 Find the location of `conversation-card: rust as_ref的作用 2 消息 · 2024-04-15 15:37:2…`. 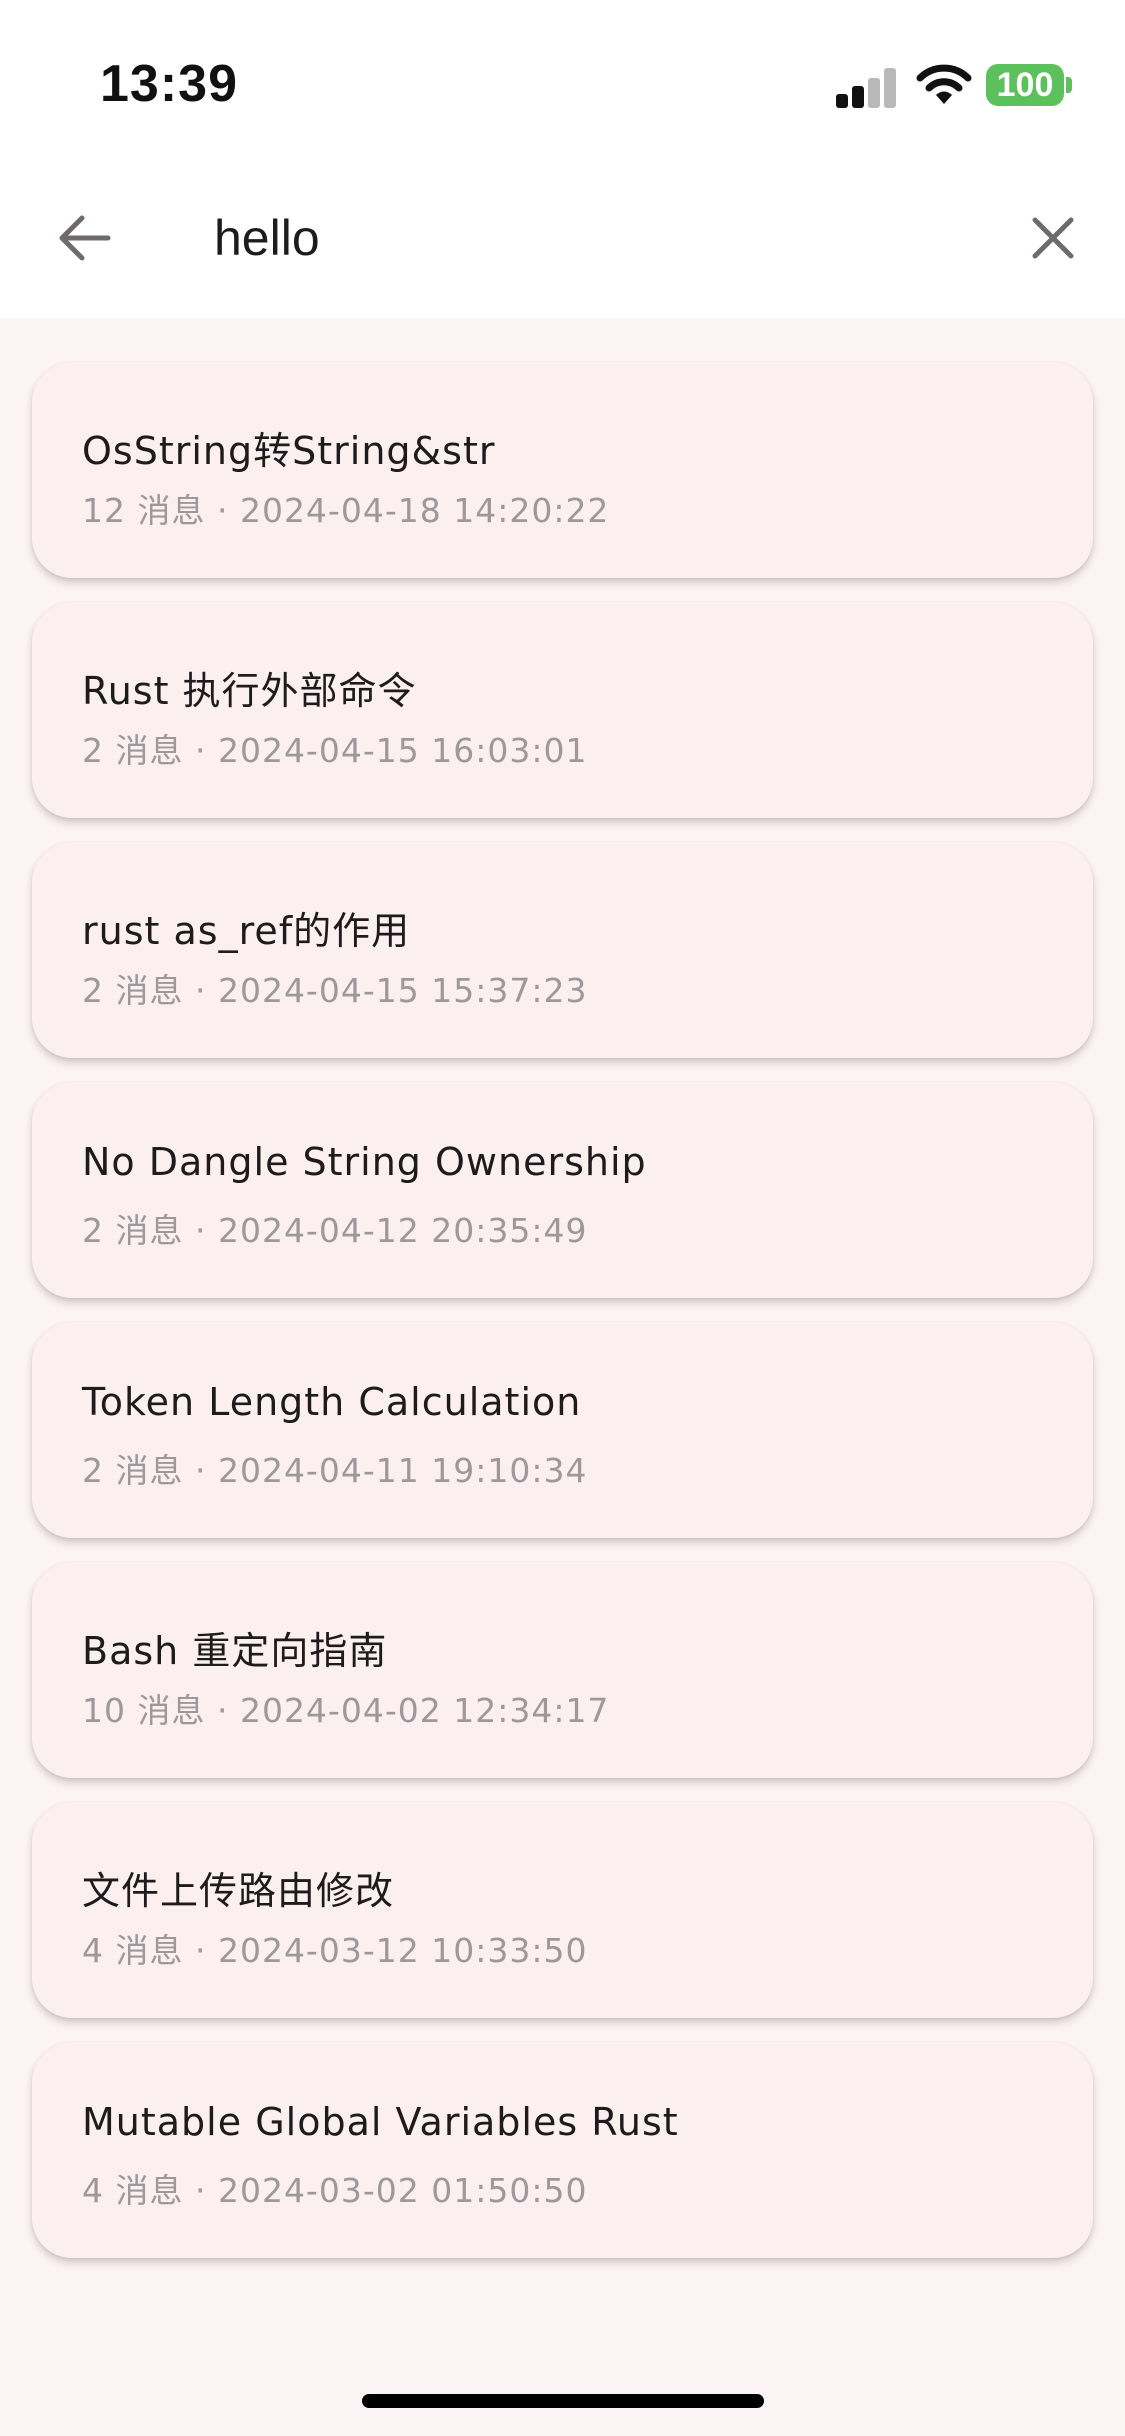

conversation-card: rust as_ref的作用 2 消息 · 2024-04-15 15:37:2… is located at coordinates (562, 950).